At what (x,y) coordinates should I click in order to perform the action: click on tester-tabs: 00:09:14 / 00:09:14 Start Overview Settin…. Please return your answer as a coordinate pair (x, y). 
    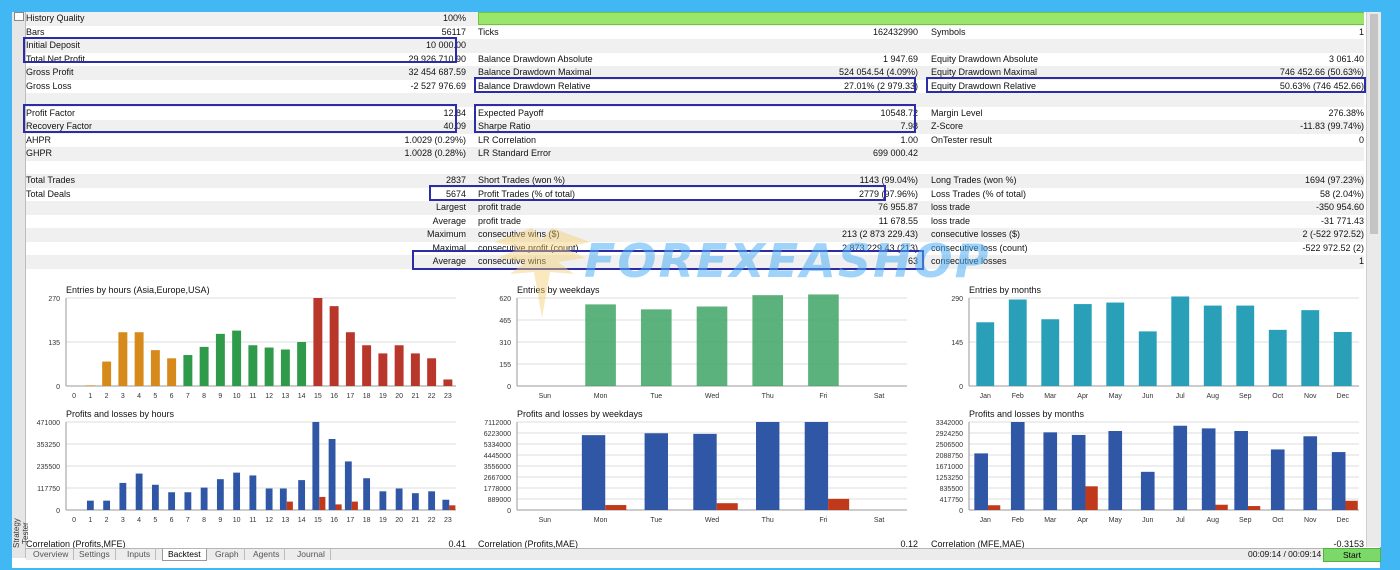
    Looking at the image, I should click on (703, 555).